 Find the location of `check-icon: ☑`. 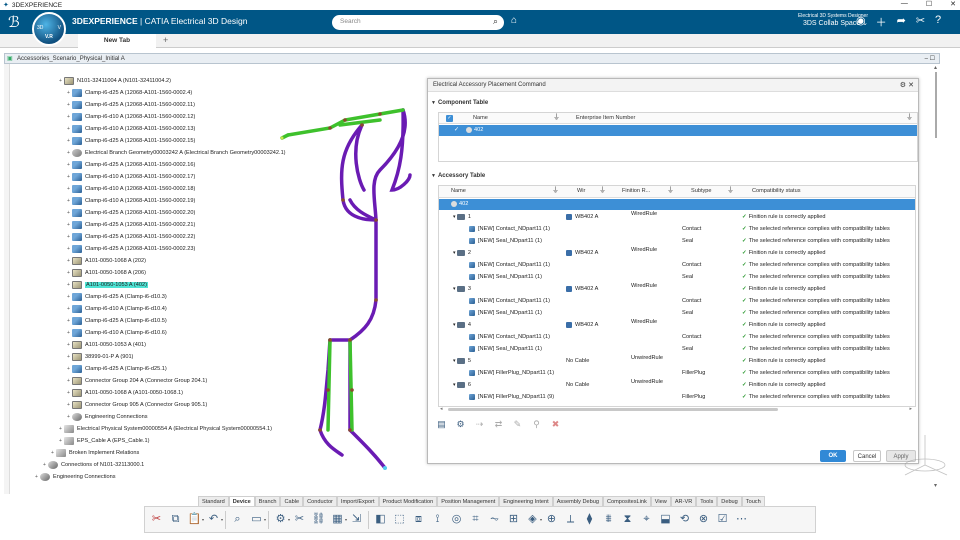

check-icon: ☑ is located at coordinates (722, 519).